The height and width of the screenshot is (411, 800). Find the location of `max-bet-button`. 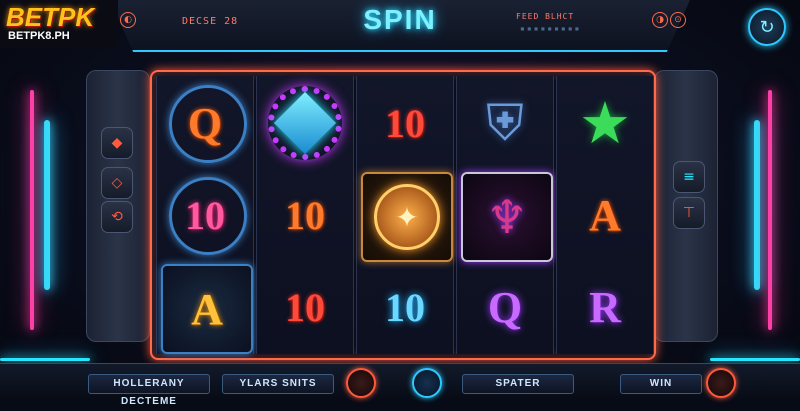

max-bet-button is located at coordinates (721, 383).